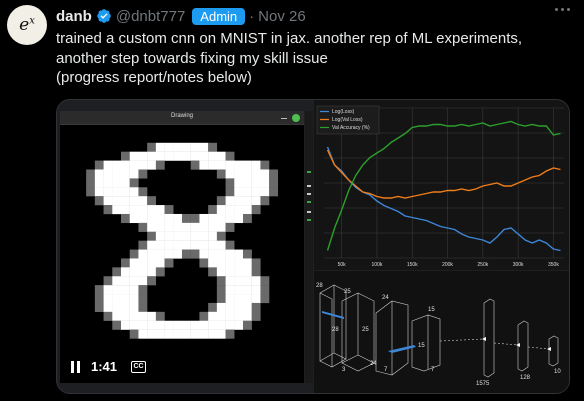 This screenshot has height=401, width=584. What do you see at coordinates (525, 378) in the screenshot?
I see `diagram-label: 128` at bounding box center [525, 378].